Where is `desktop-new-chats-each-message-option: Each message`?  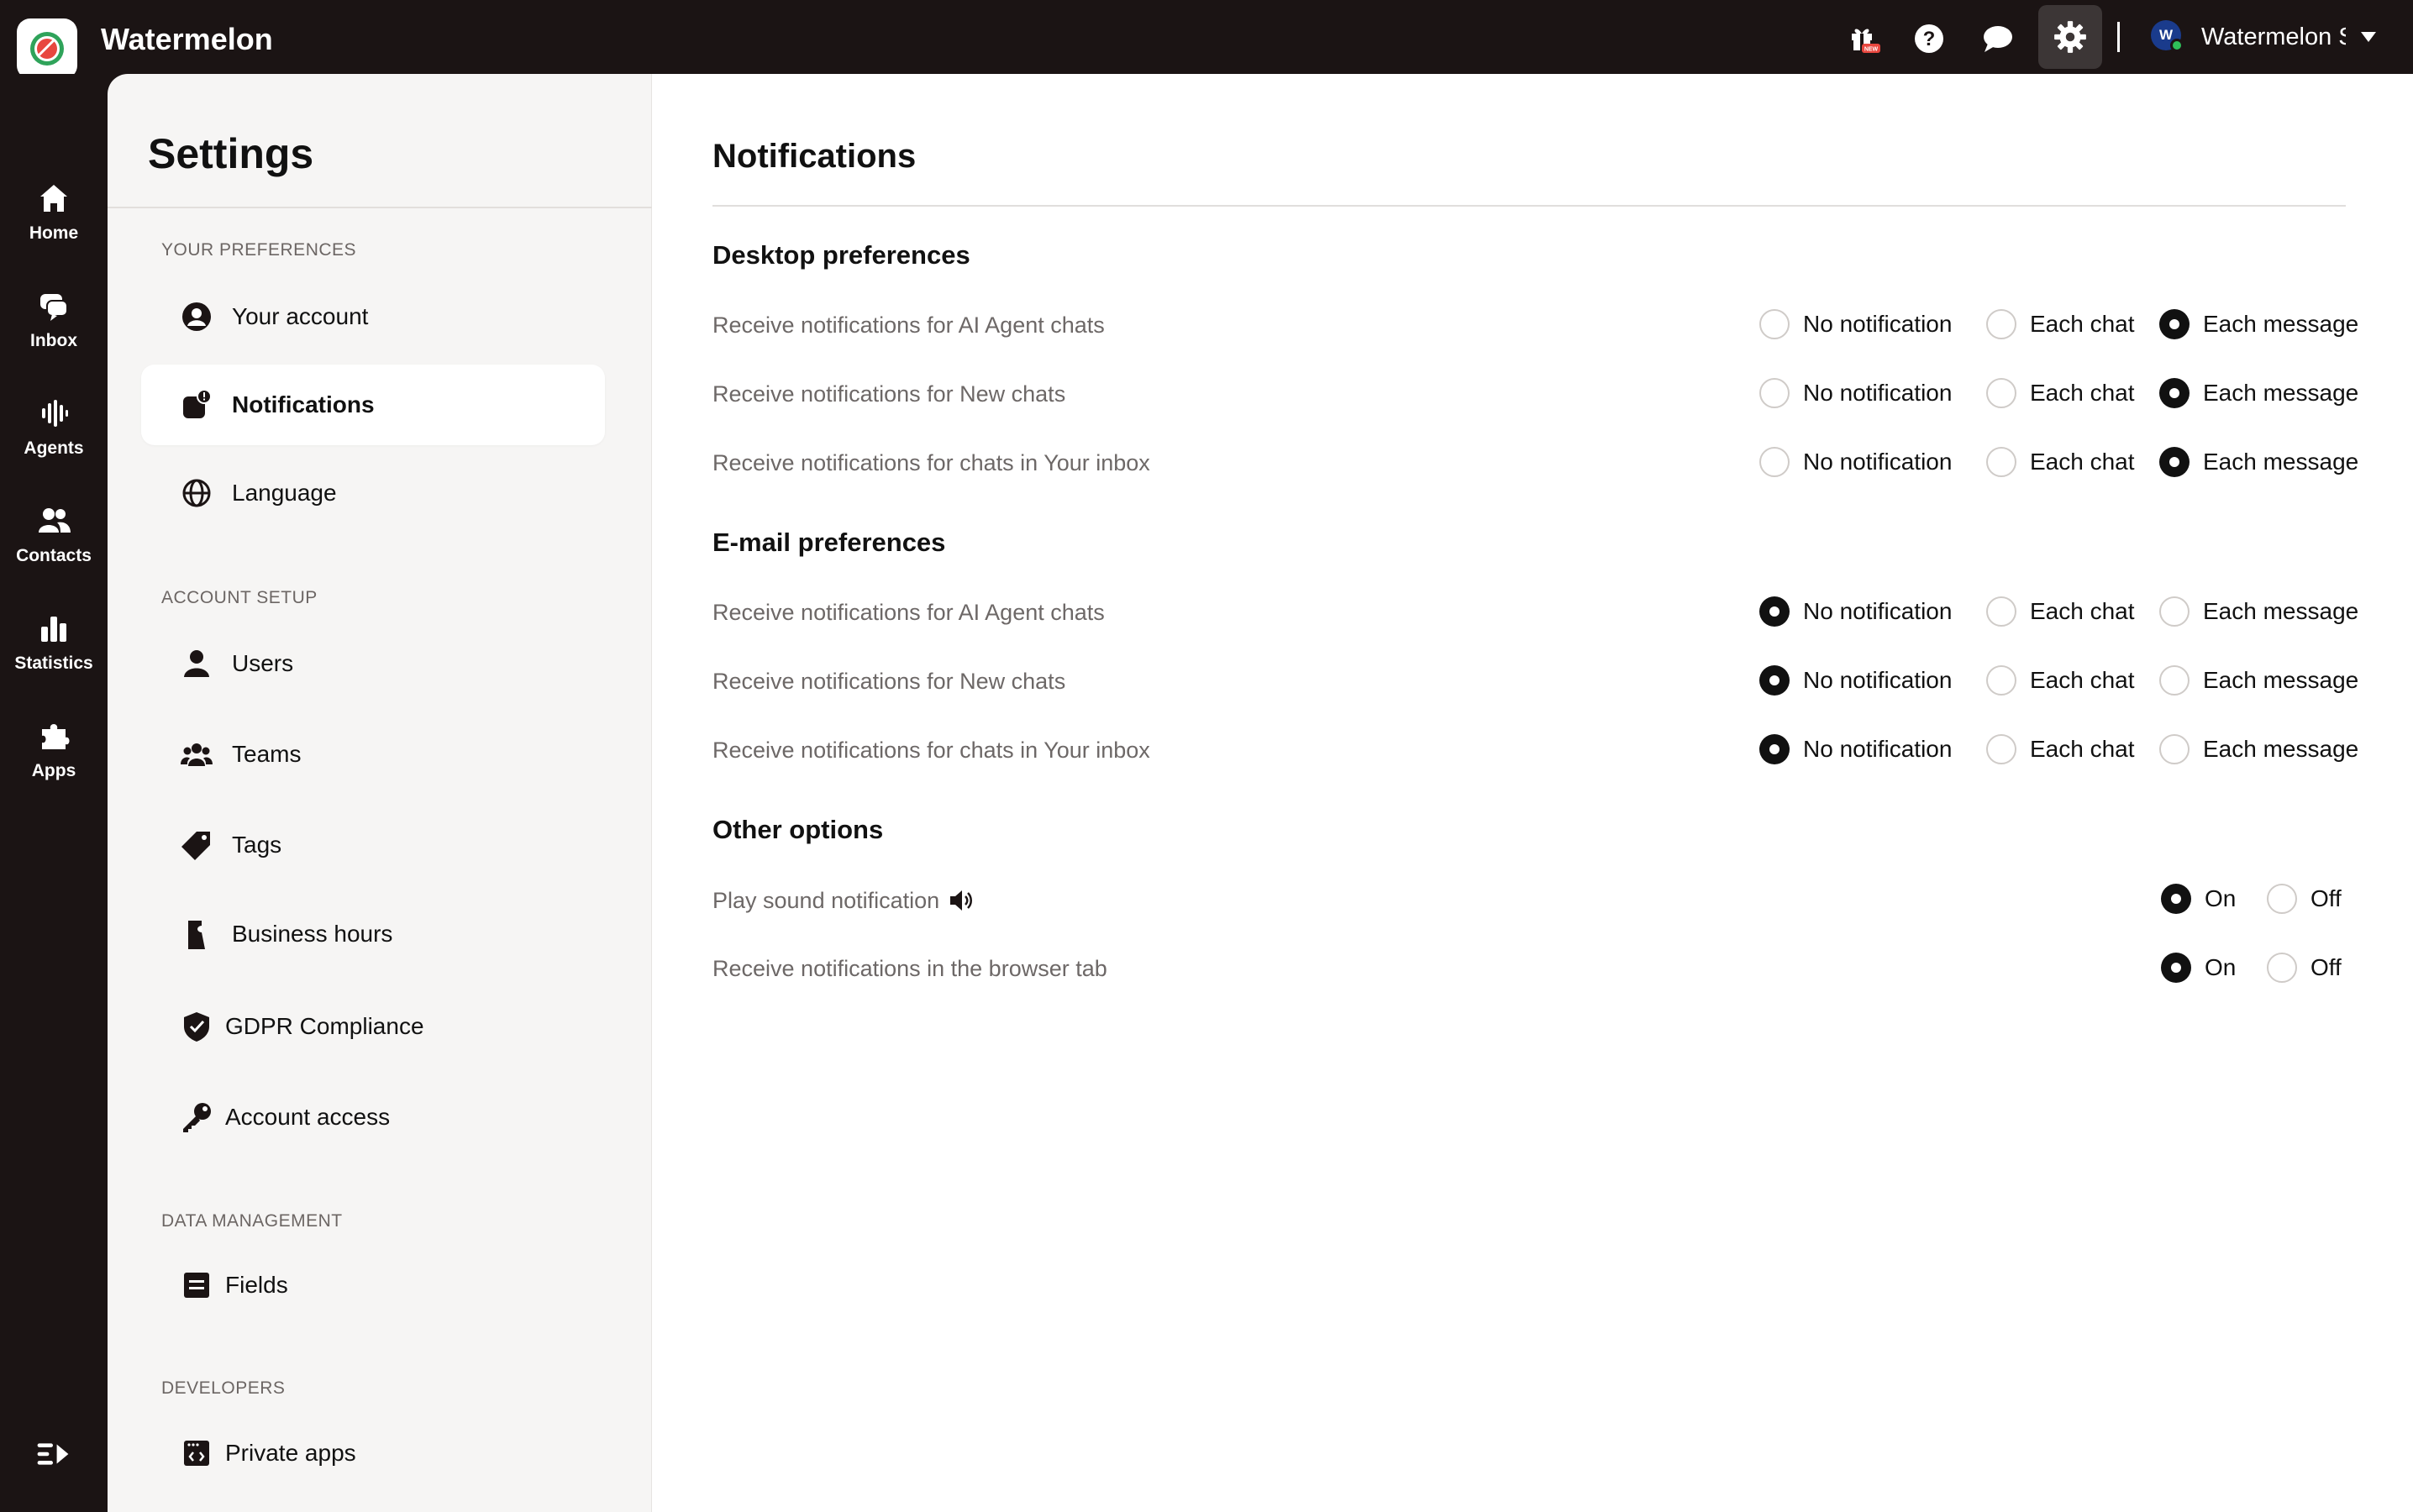
desktop-new-chats-each-message-option: Each message is located at coordinates (2258, 393).